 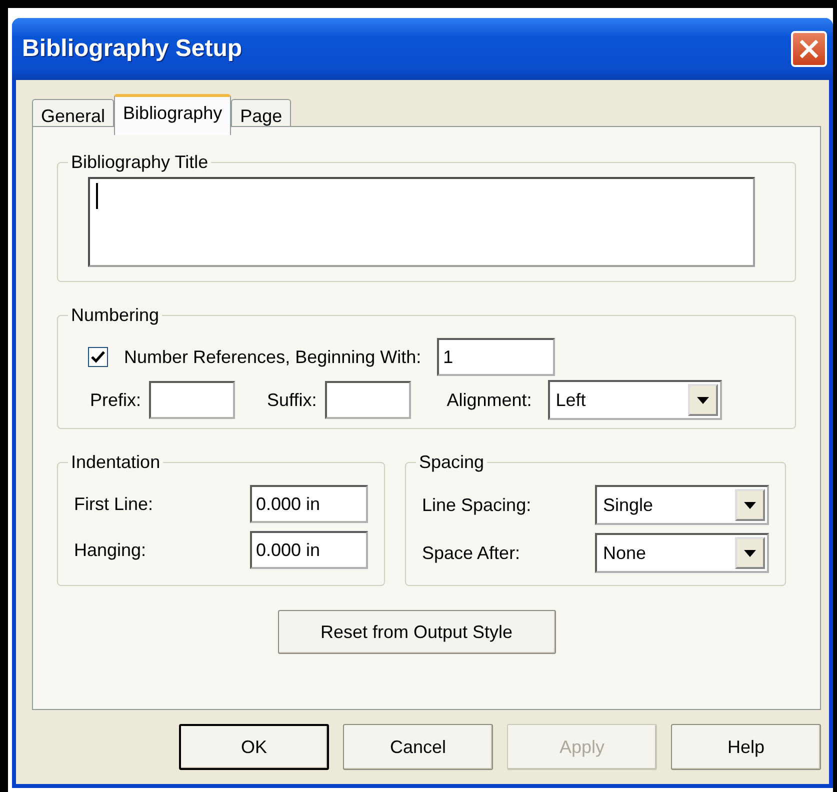 I want to click on checkbox, so click(x=98, y=357).